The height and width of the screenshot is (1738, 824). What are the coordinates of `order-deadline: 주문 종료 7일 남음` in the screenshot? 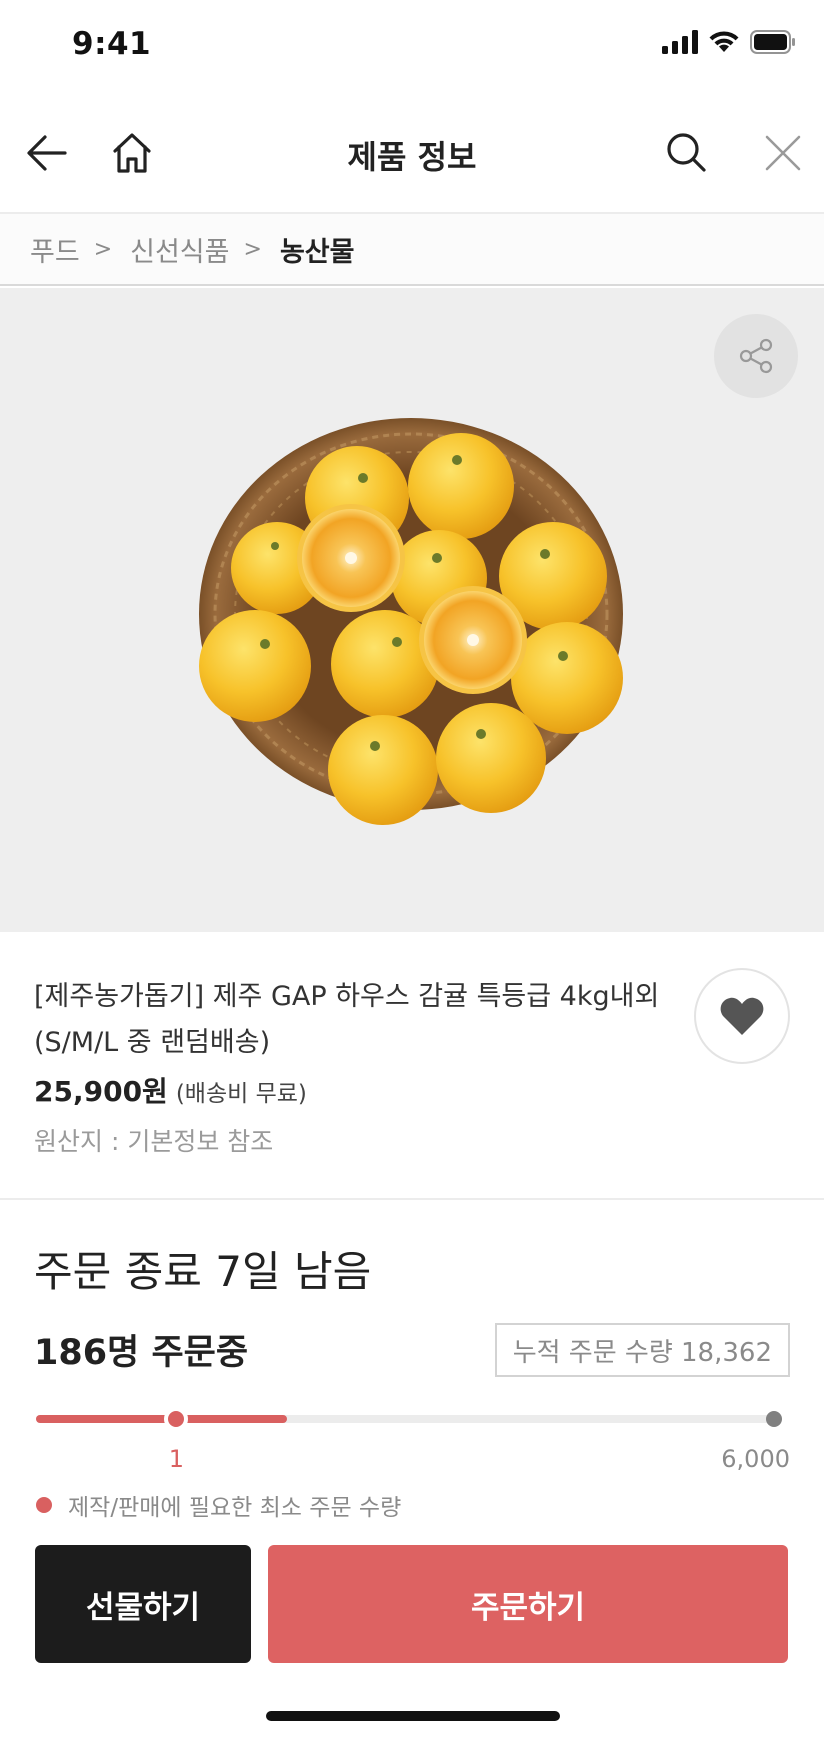 It's located at (203, 1271).